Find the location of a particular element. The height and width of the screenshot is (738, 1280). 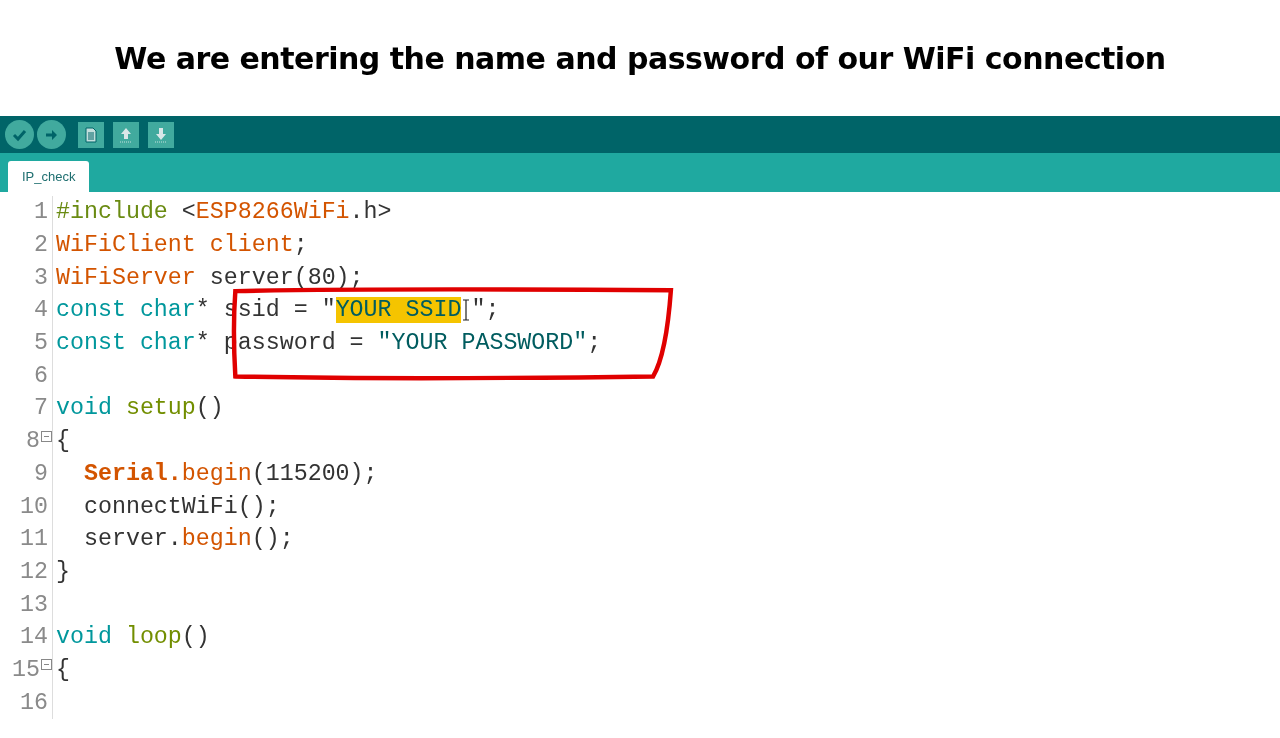

line-number: 5 is located at coordinates (41, 343).